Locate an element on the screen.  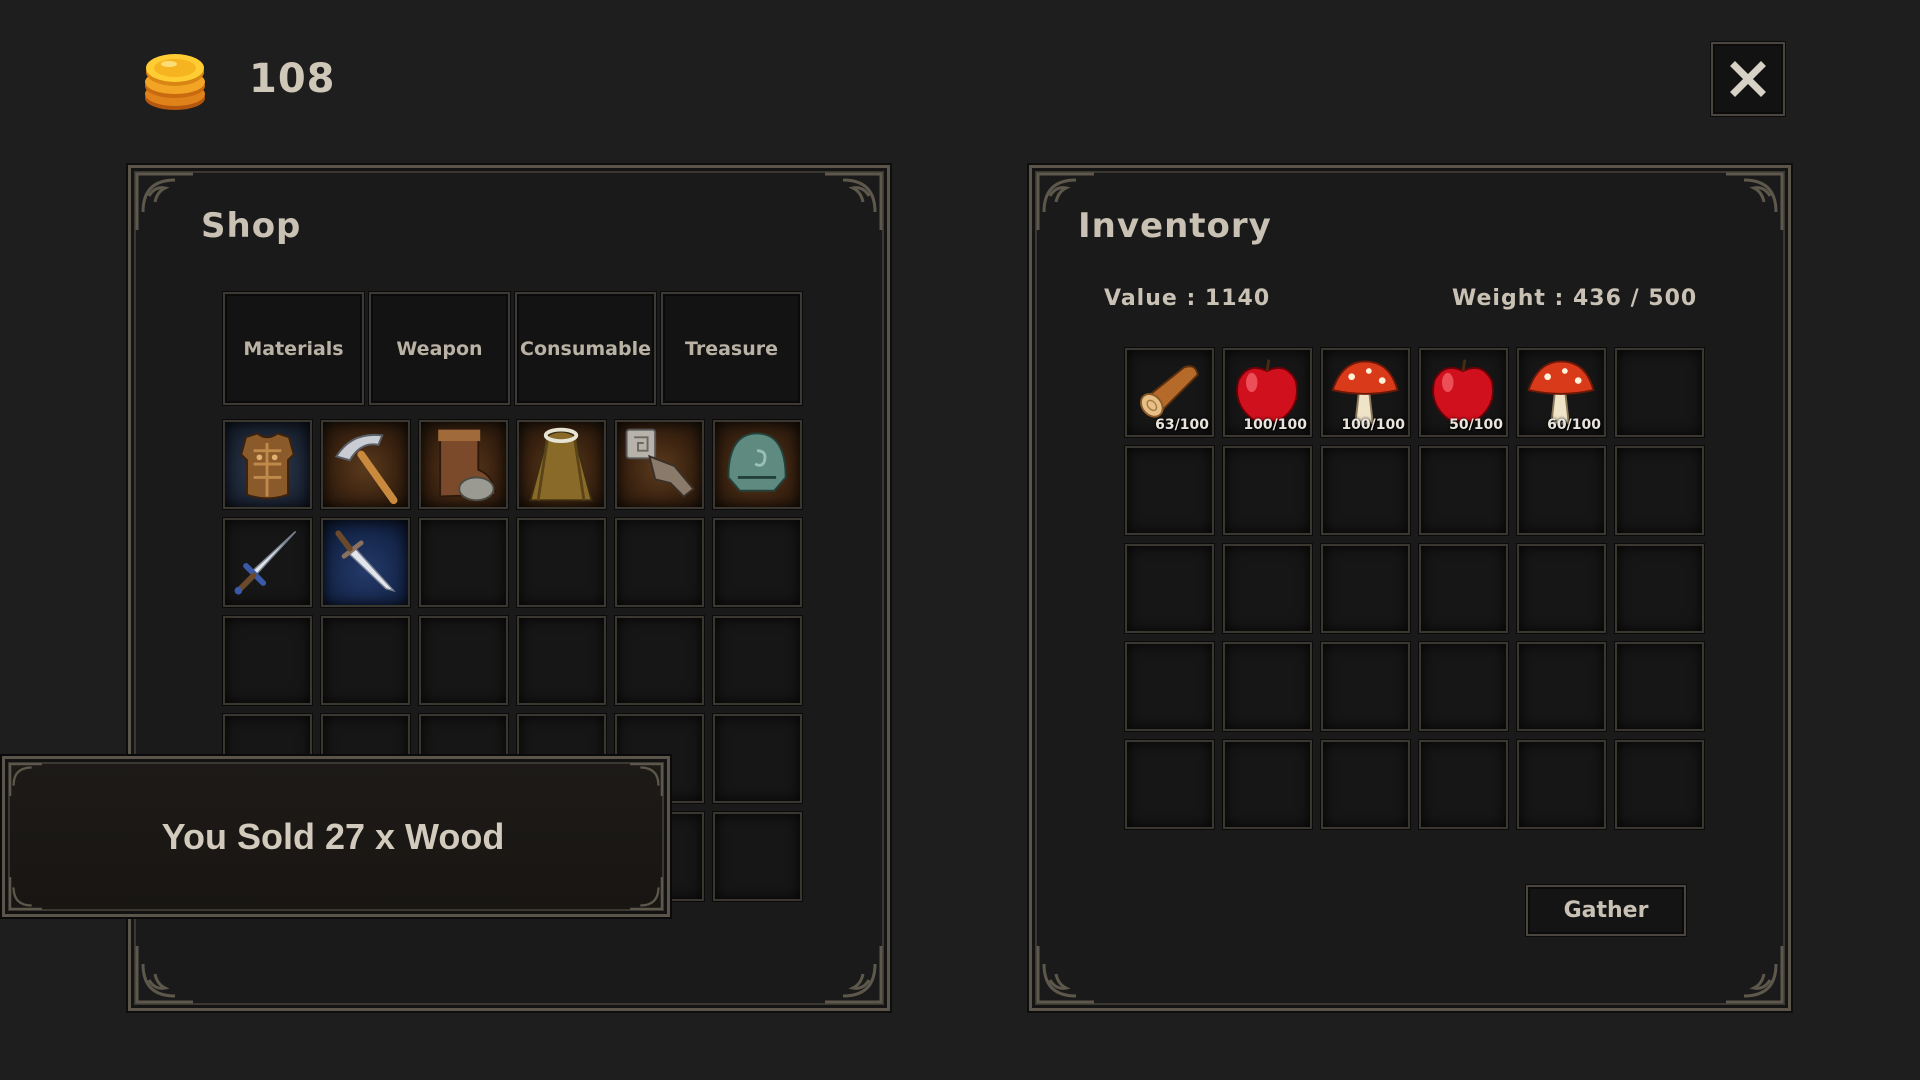
tab-weapon: Weapon is located at coordinates (439, 348).